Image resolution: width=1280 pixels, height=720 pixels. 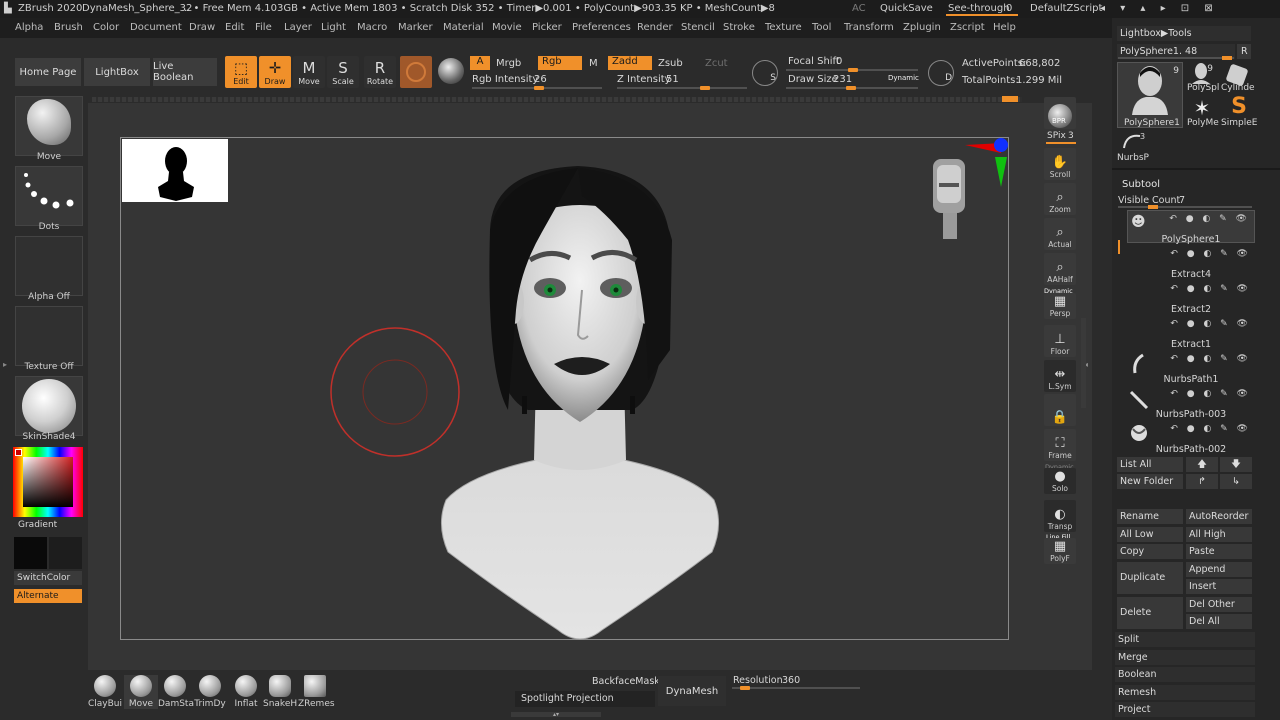 I want to click on lock-button: 🔒, so click(x=1060, y=410).